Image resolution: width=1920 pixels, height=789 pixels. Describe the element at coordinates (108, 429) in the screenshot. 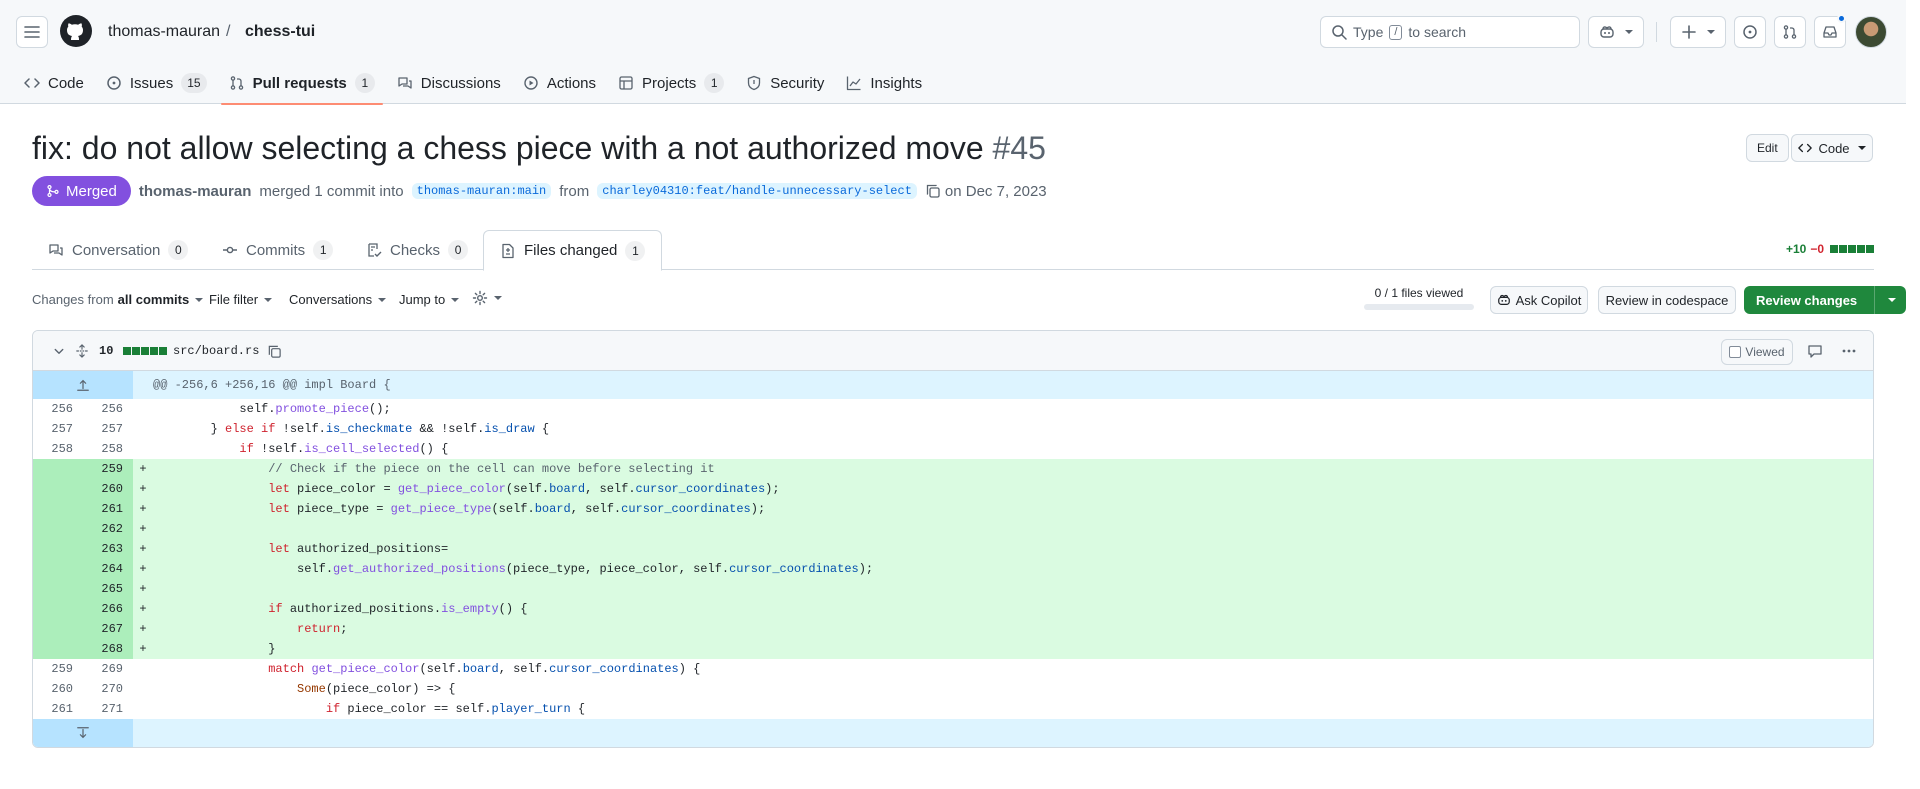

I see `new-line-number: 257` at that location.